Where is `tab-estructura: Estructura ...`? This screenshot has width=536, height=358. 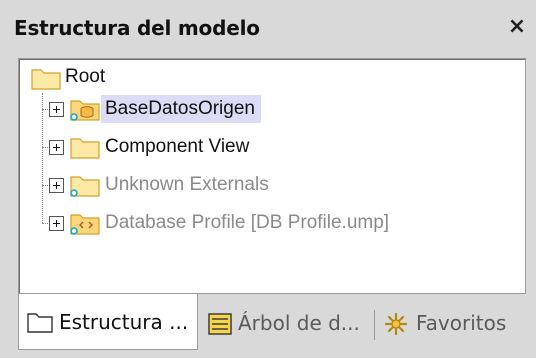 tab-estructura: Estructura ... is located at coordinates (108, 322).